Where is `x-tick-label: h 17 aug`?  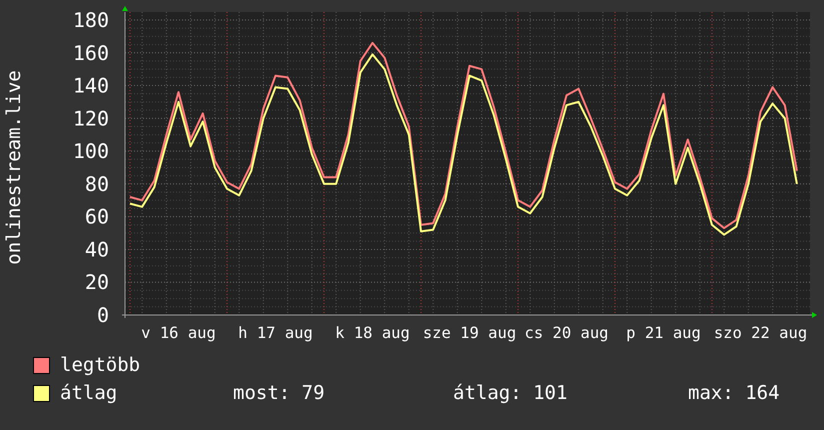
x-tick-label: h 17 aug is located at coordinates (275, 333).